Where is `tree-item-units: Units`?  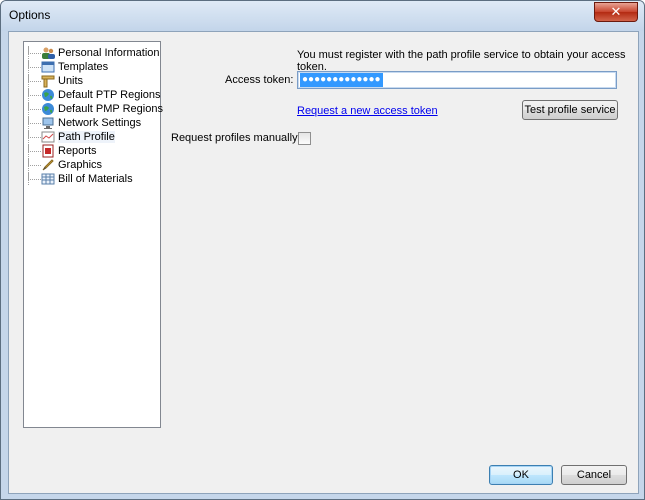
tree-item-units: Units is located at coordinates (55, 81).